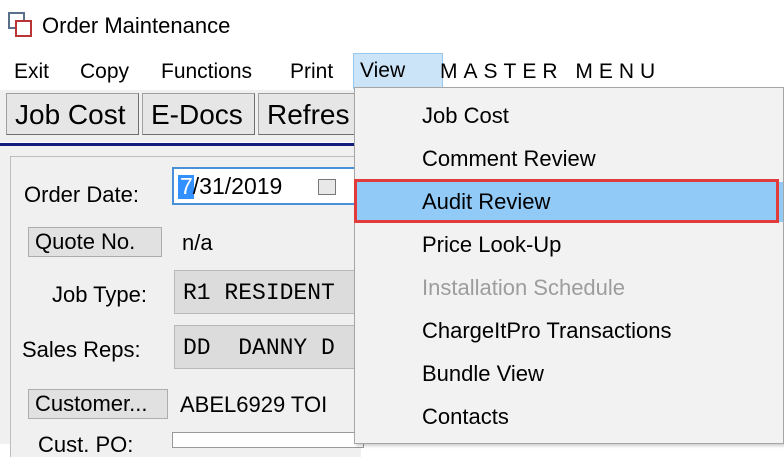  Describe the element at coordinates (254, 404) in the screenshot. I see `customer-value: ABEL6929 TOI` at that location.